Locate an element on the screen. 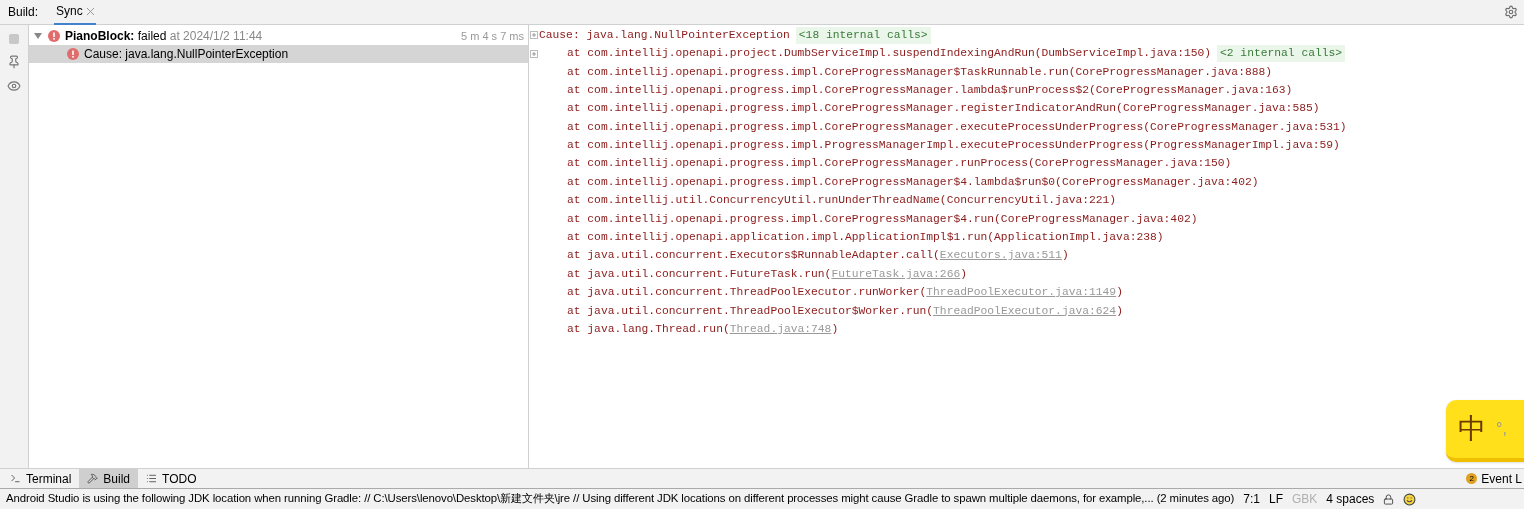 The height and width of the screenshot is (509, 1524). tree-item: PianoBlock: failed at 2024/1/2 11:44 5 m 4 s 7 ms is located at coordinates (278, 36).